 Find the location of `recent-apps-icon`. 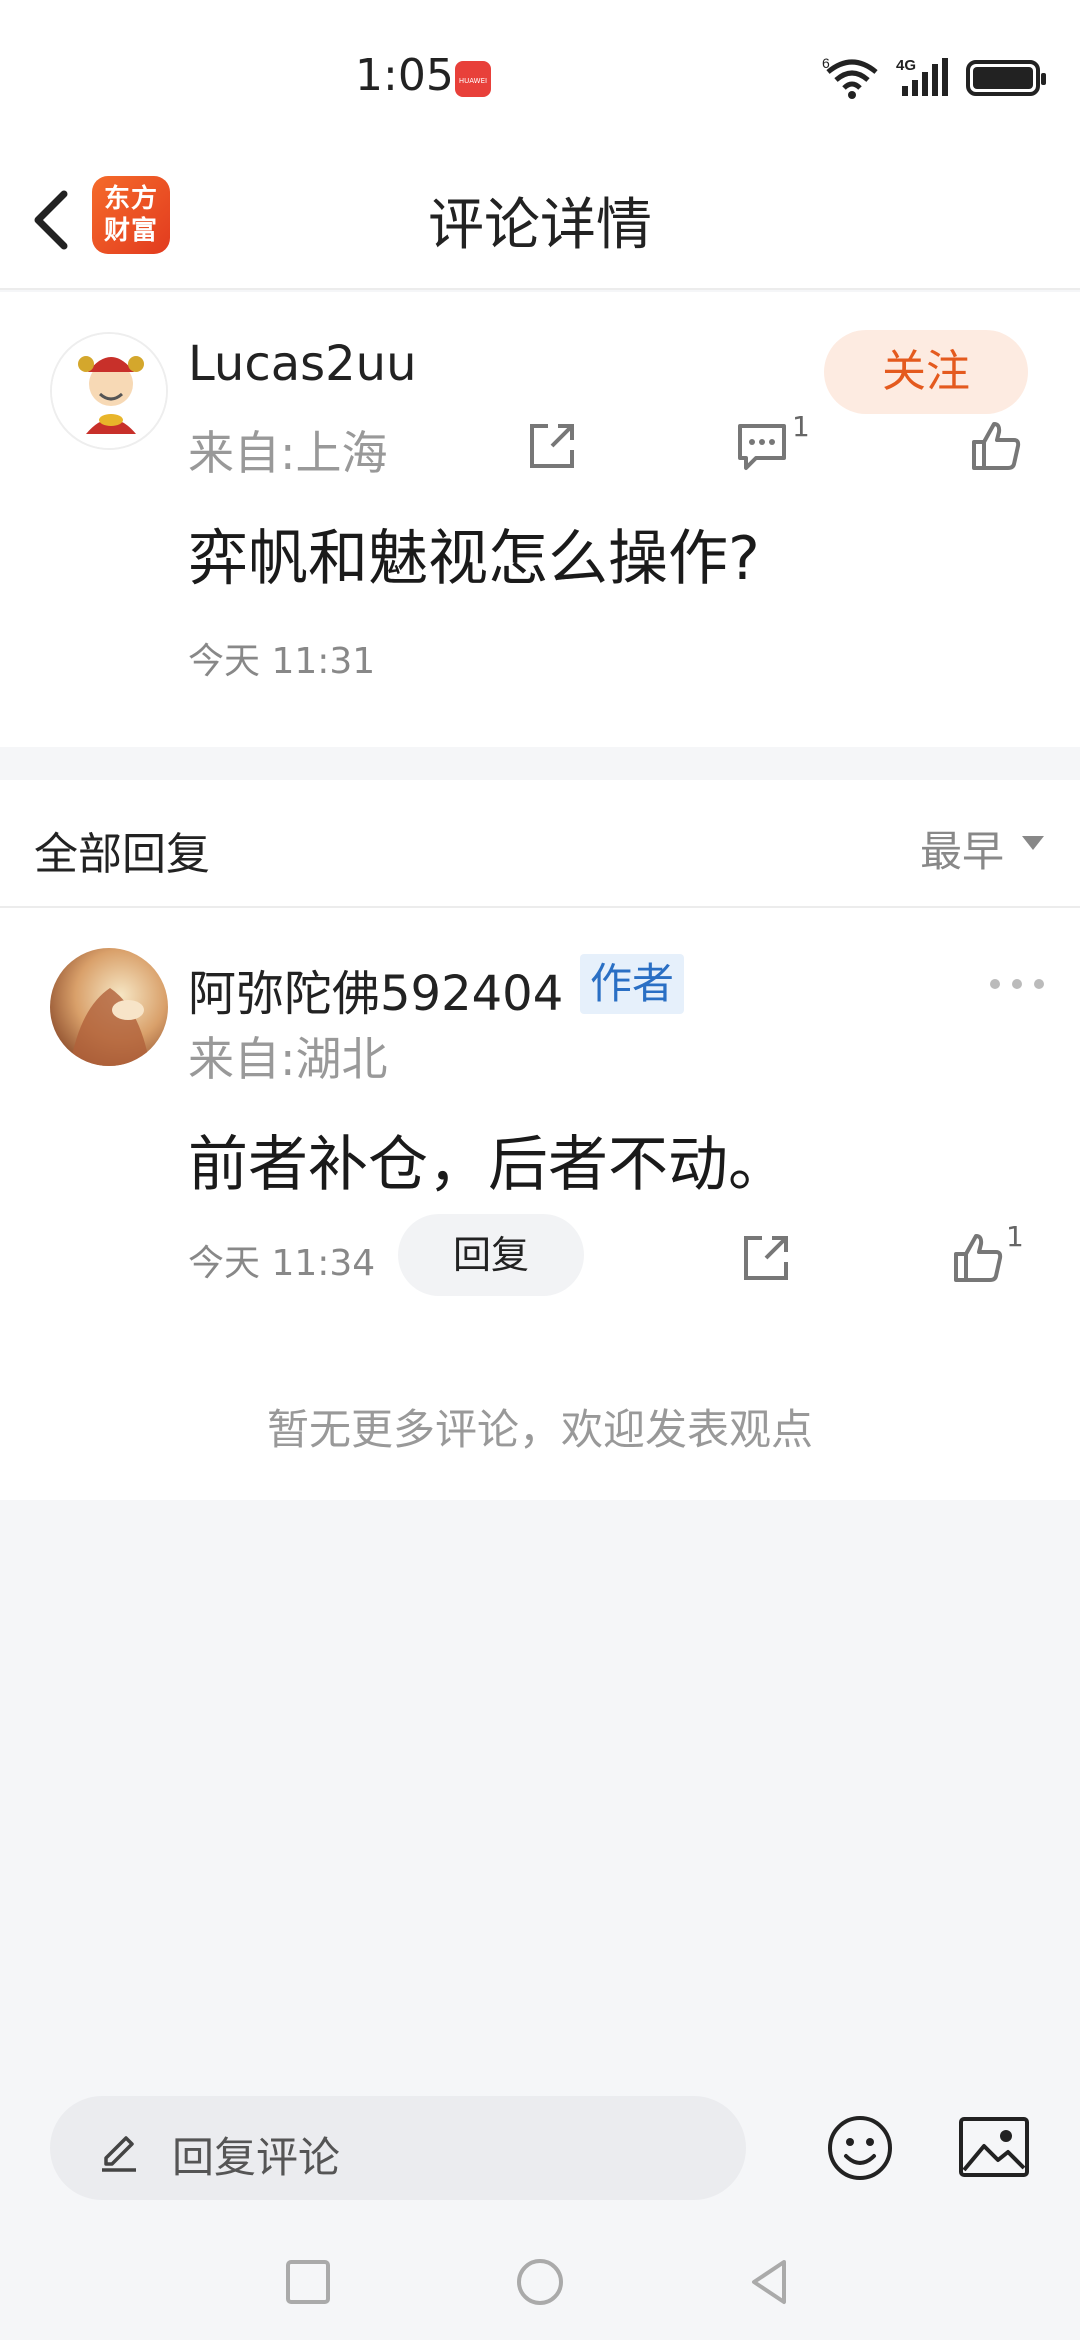

recent-apps-icon is located at coordinates (308, 2282).